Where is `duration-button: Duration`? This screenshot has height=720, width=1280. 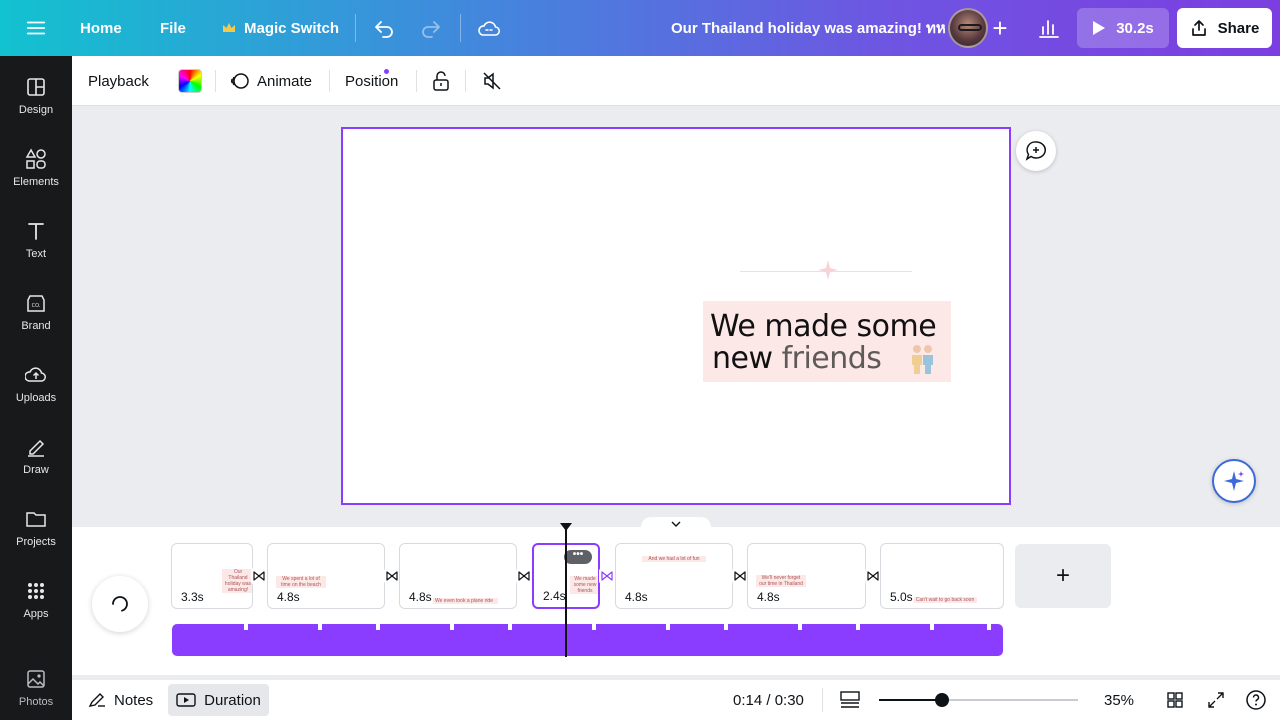
duration-button: Duration is located at coordinates (218, 700).